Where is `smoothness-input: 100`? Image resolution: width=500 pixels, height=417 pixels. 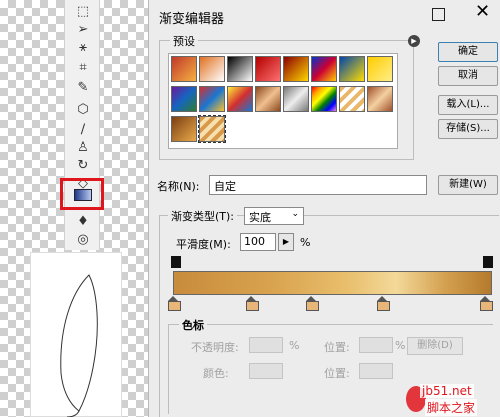
smoothness-input: 100 is located at coordinates (258, 242).